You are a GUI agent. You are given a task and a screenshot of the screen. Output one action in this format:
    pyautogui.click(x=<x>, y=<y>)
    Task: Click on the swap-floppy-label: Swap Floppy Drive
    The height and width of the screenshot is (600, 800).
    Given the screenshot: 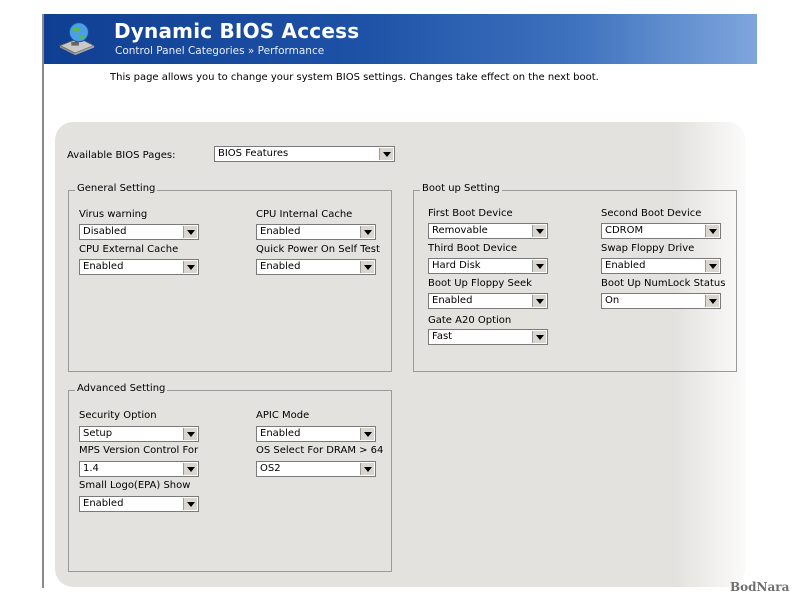 What is the action you would take?
    pyautogui.click(x=648, y=248)
    